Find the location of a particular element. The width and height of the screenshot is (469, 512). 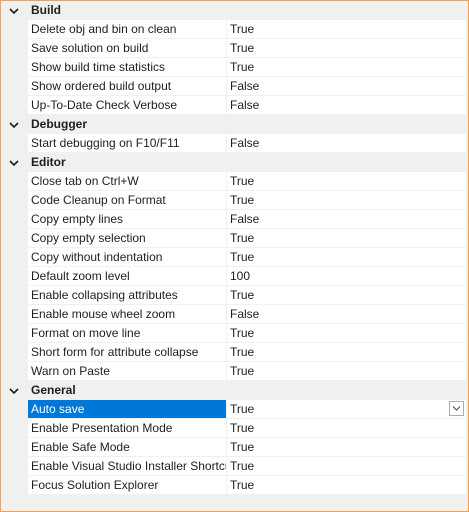

property-row: Show ordered build output False is located at coordinates (247, 86).